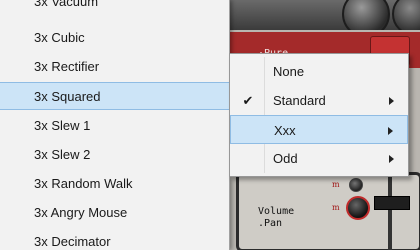 The width and height of the screenshot is (420, 250). I want to click on list-item: 3x Cubic, so click(114, 38).